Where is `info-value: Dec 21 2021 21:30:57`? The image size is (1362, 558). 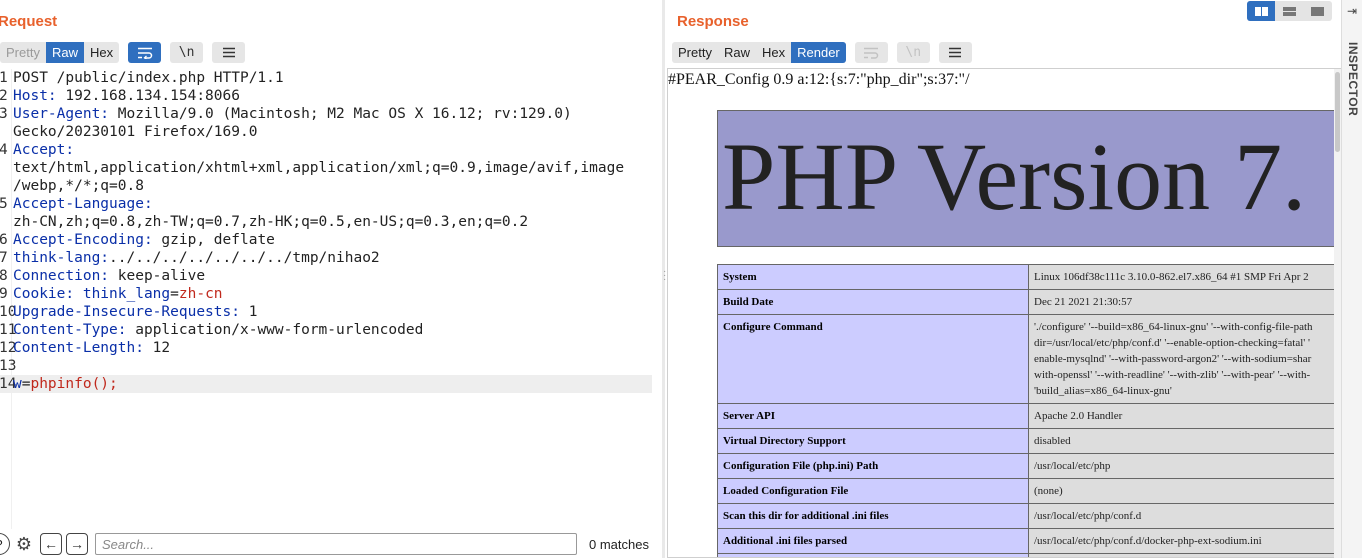 info-value: Dec 21 2021 21:30:57 is located at coordinates (1182, 302).